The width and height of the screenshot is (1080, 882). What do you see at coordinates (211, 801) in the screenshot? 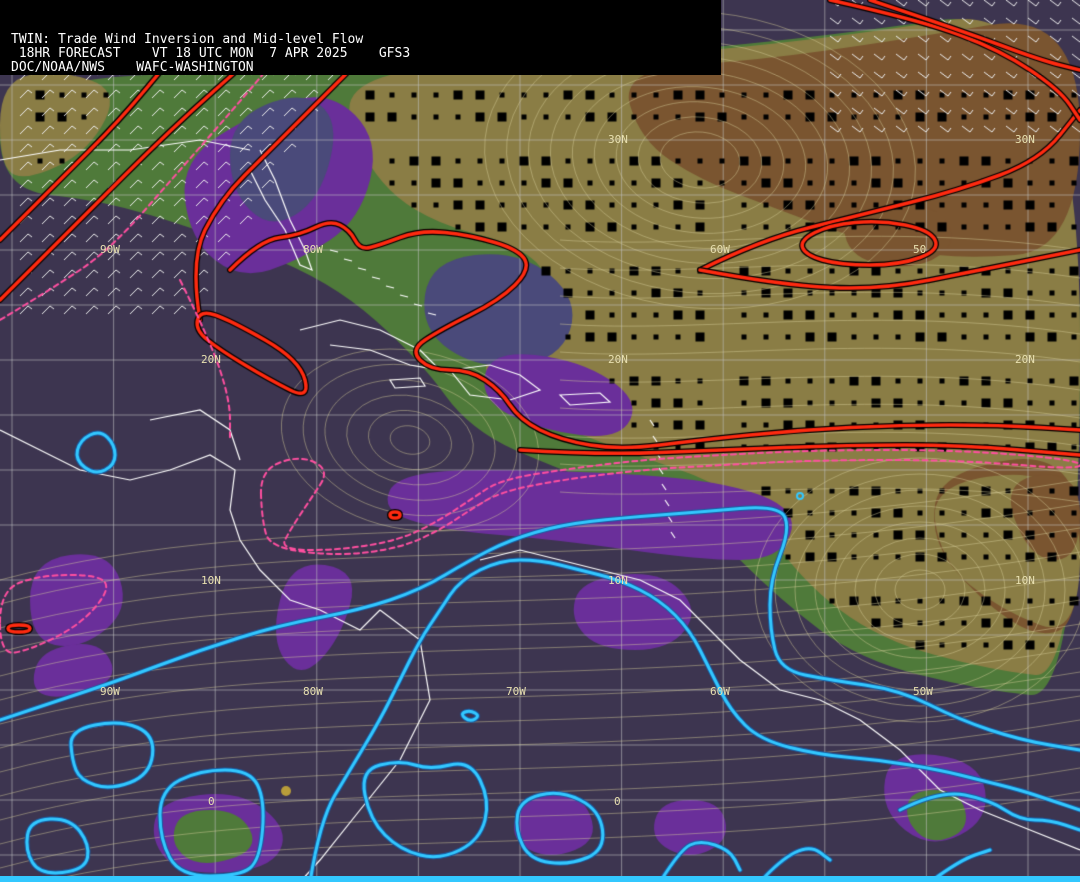
I see `eq-label-west: 0` at bounding box center [211, 801].